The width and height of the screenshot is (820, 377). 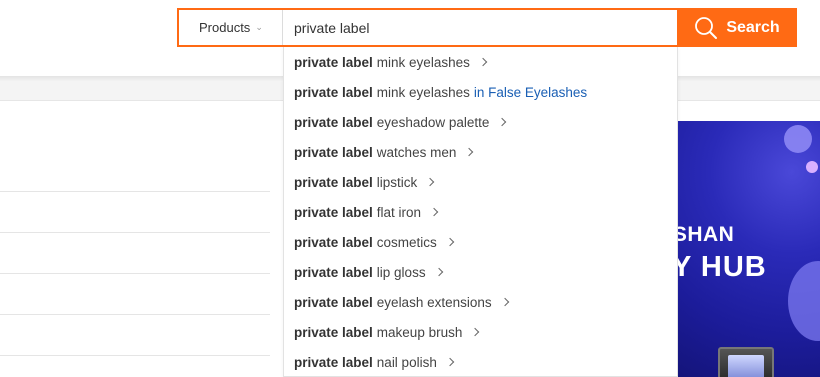 I want to click on search-input, so click(x=480, y=27).